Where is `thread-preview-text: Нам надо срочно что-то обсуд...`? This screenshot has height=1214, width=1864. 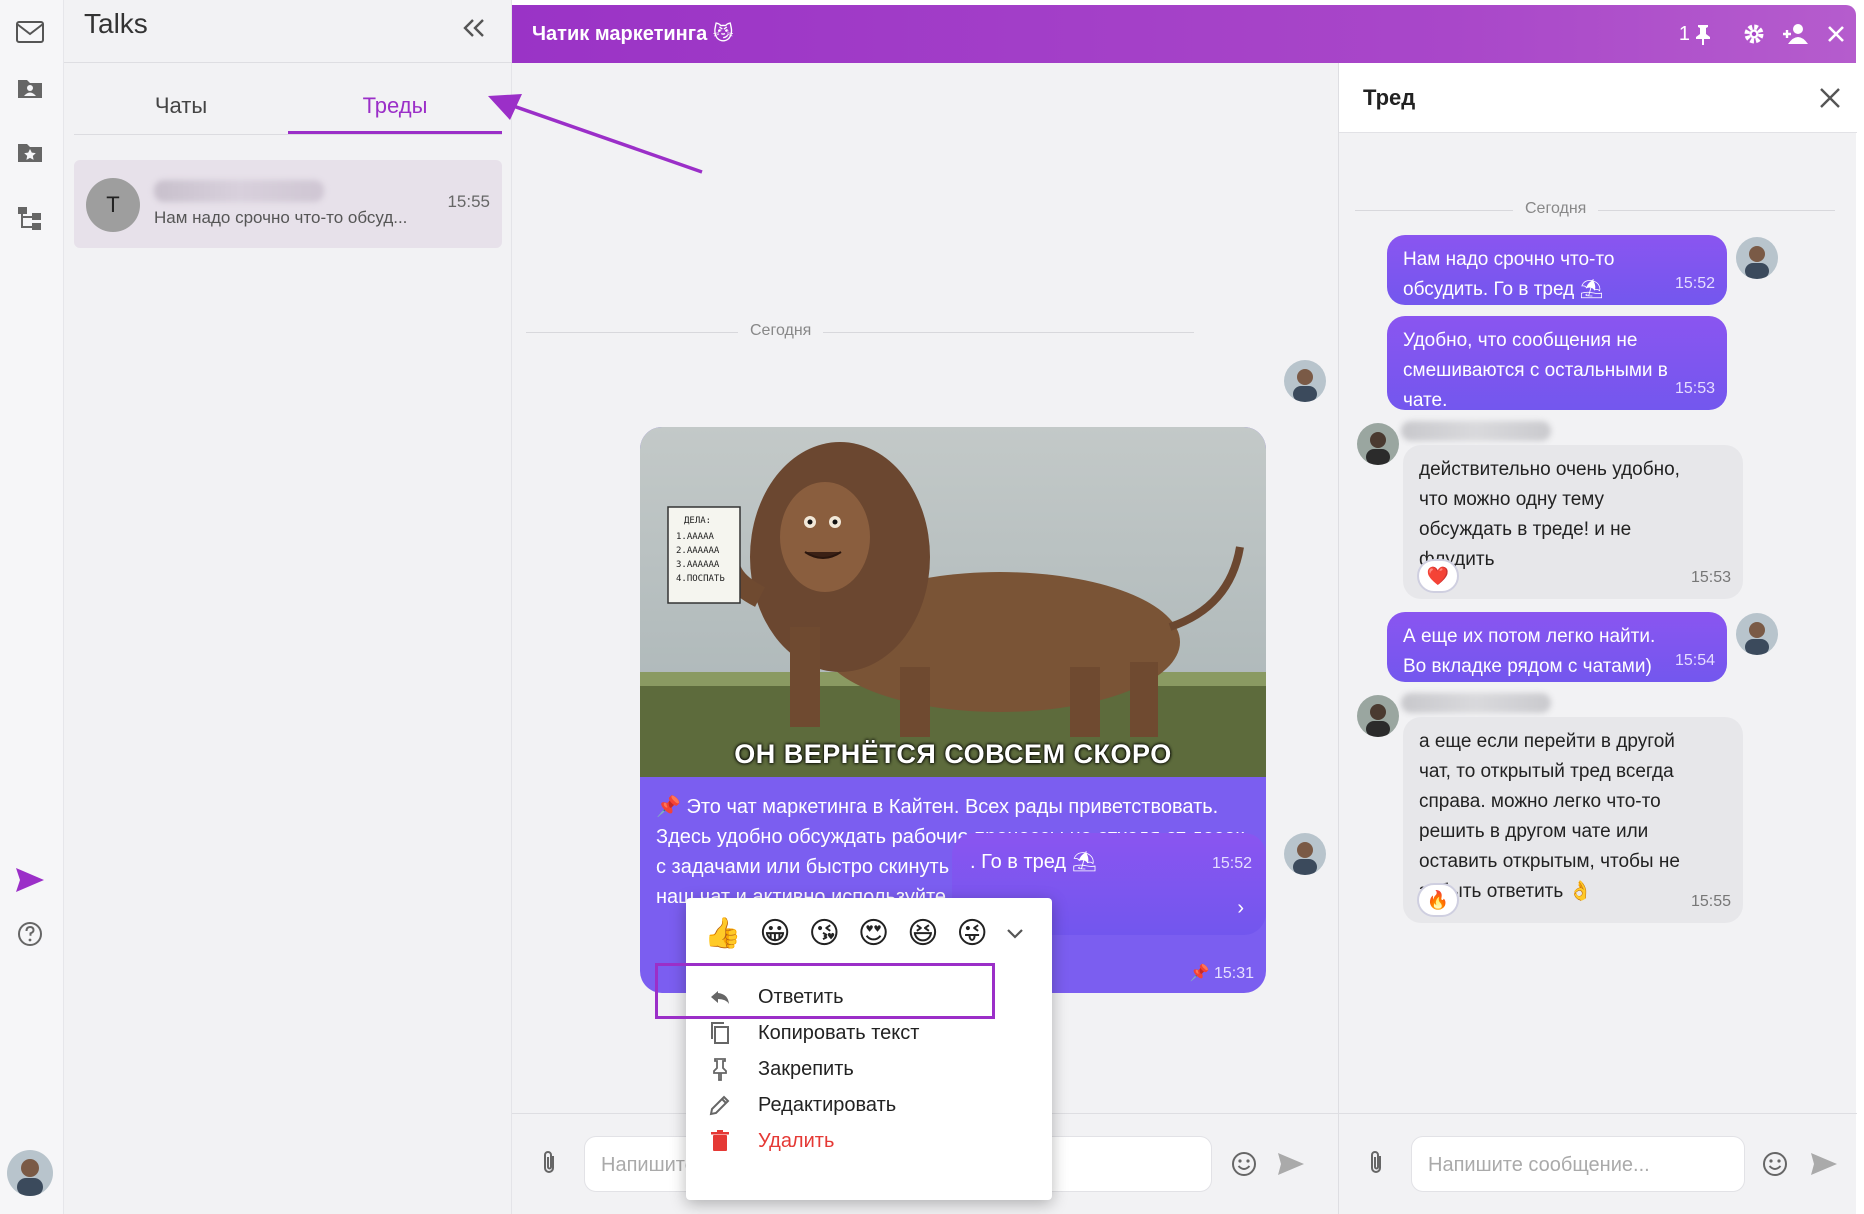 thread-preview-text: Нам надо срочно что-то обсуд... is located at coordinates (281, 217).